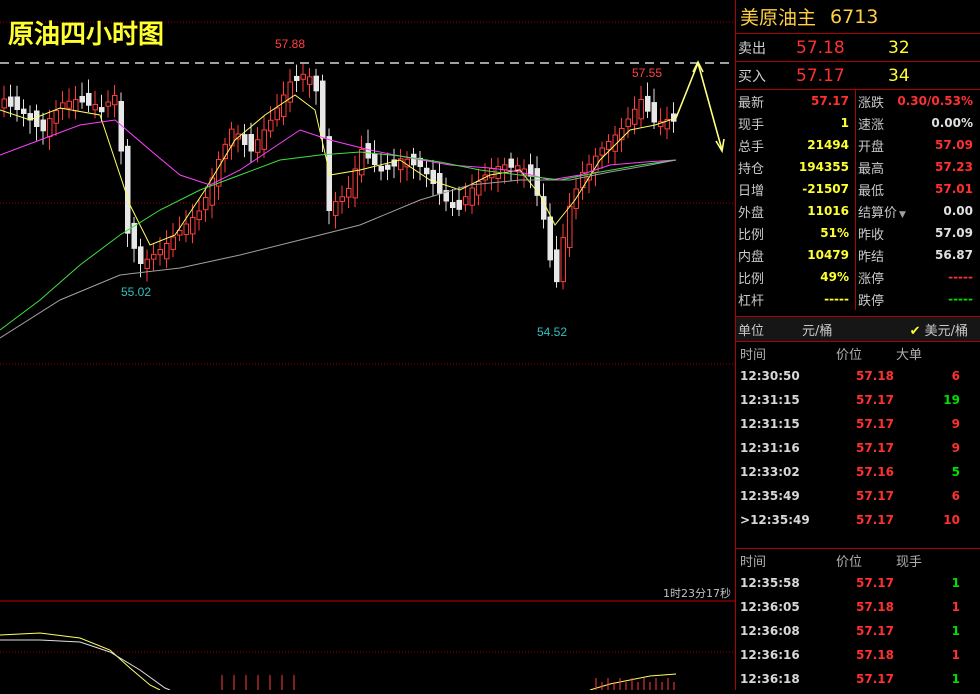  Describe the element at coordinates (86, 35) in the screenshot. I see `chart-title: 原油四小时图` at that location.